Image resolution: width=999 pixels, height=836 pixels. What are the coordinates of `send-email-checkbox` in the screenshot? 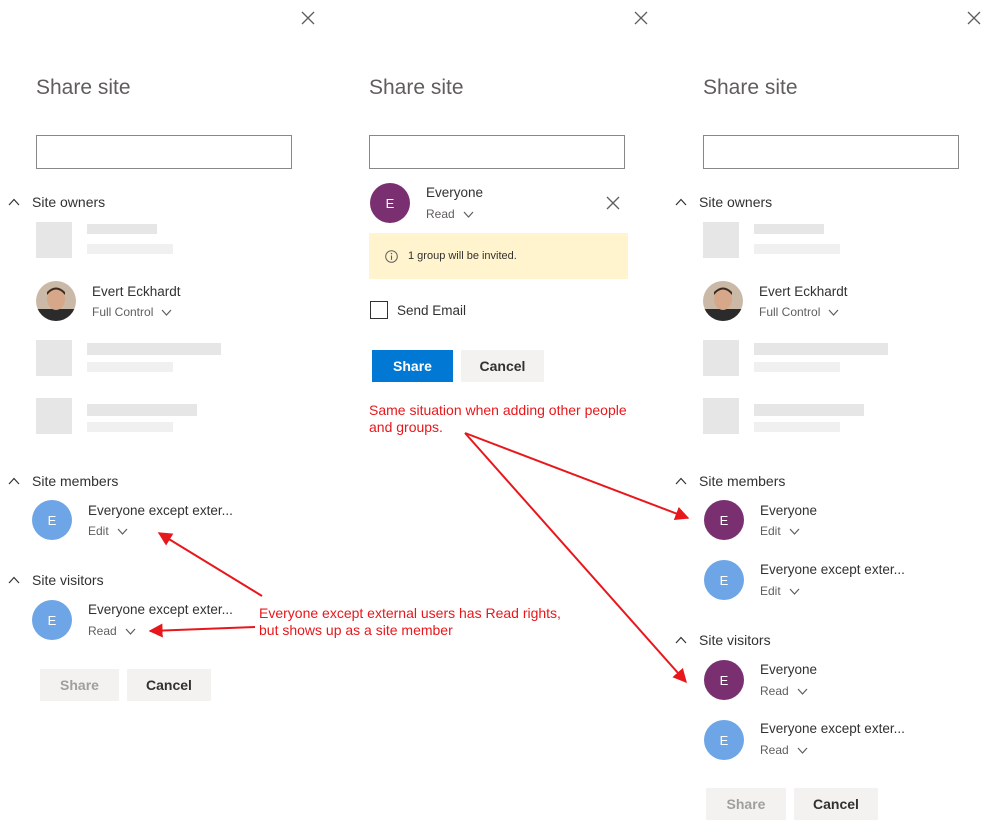 It's located at (379, 310).